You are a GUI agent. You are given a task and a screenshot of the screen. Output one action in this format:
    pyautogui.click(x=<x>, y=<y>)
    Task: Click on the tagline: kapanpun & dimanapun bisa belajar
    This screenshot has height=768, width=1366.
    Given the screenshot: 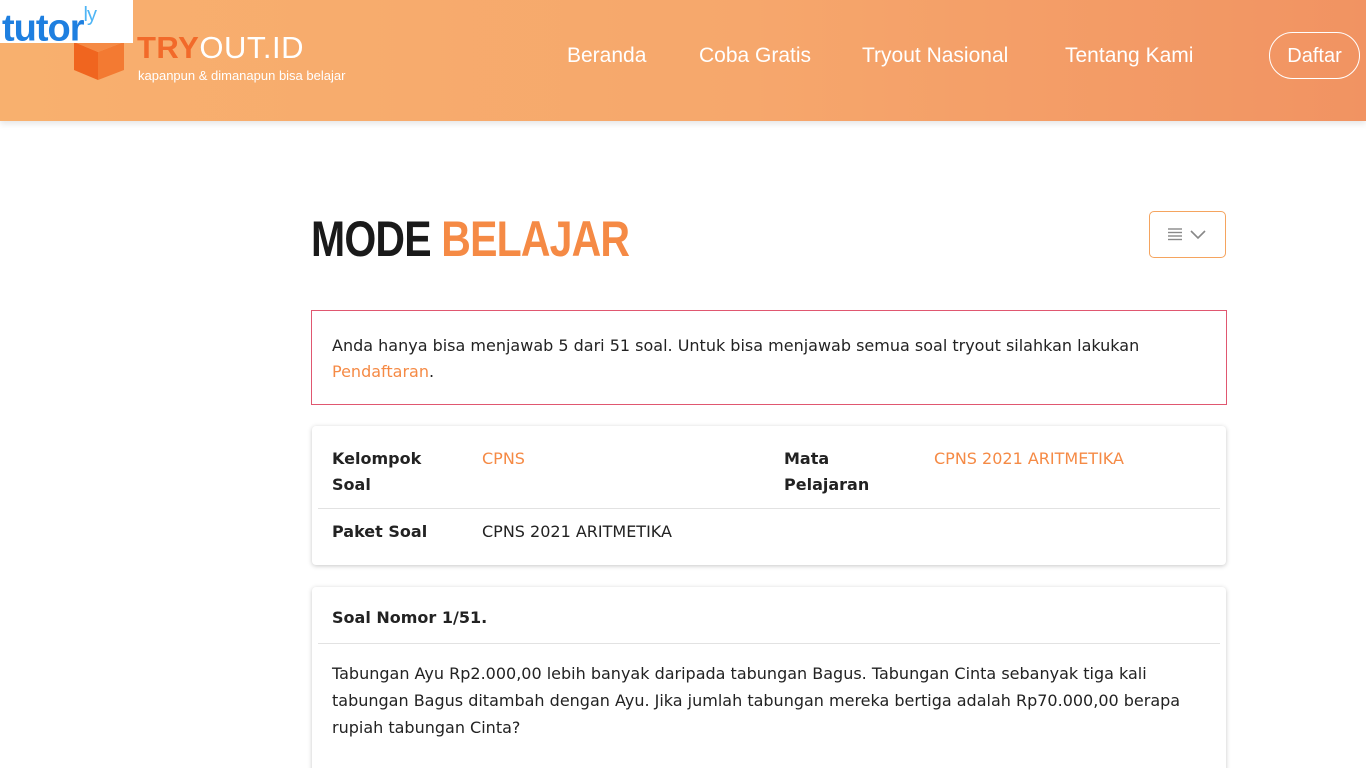 What is the action you would take?
    pyautogui.click(x=242, y=75)
    